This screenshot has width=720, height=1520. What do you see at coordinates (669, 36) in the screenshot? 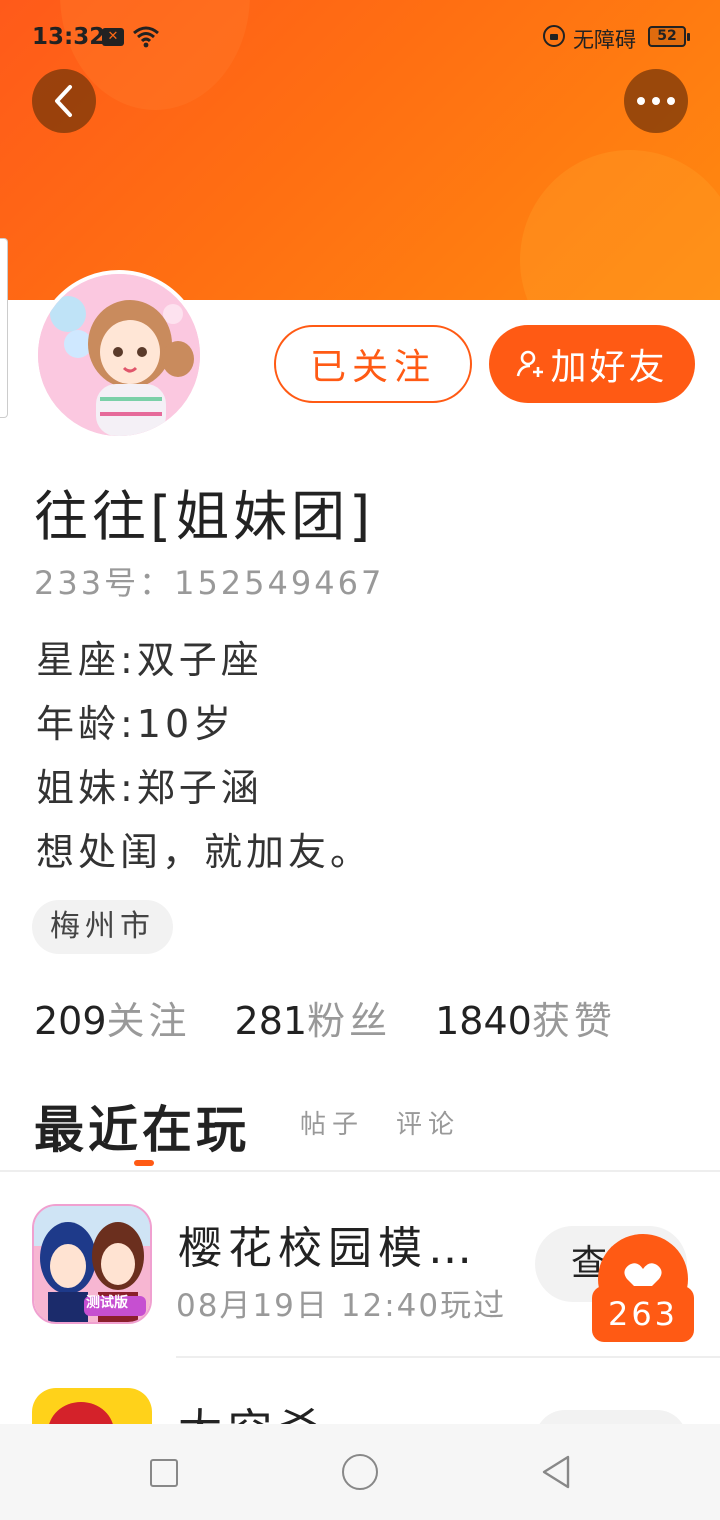
I see `battery-icon: 52` at bounding box center [669, 36].